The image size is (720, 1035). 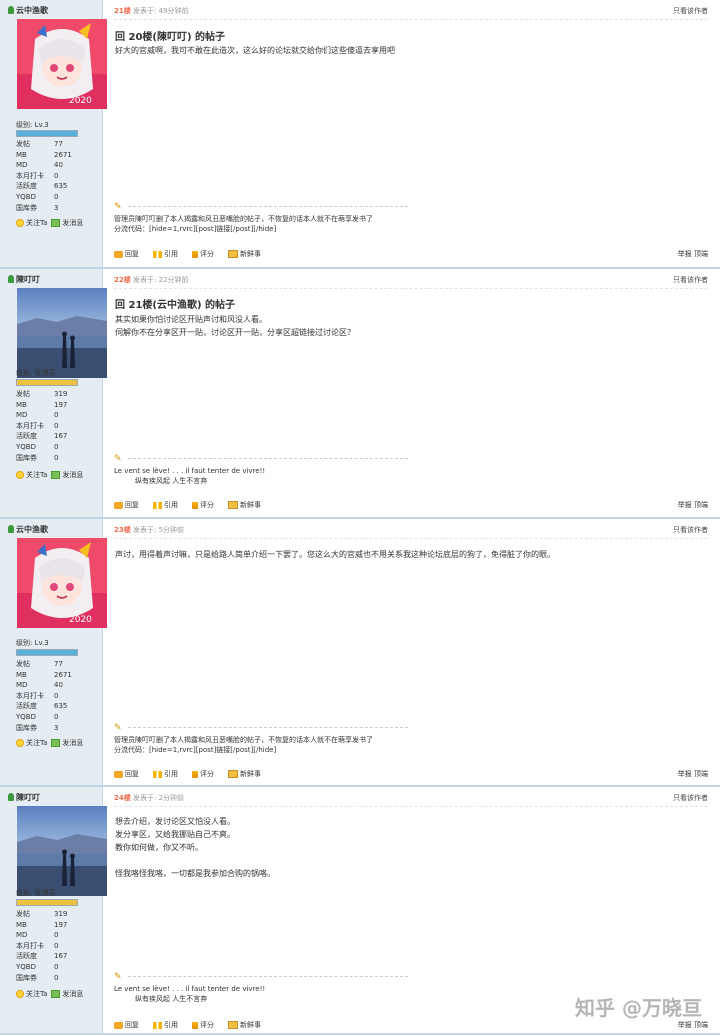 I want to click on stat-label: 本月打卡, so click(x=30, y=695).